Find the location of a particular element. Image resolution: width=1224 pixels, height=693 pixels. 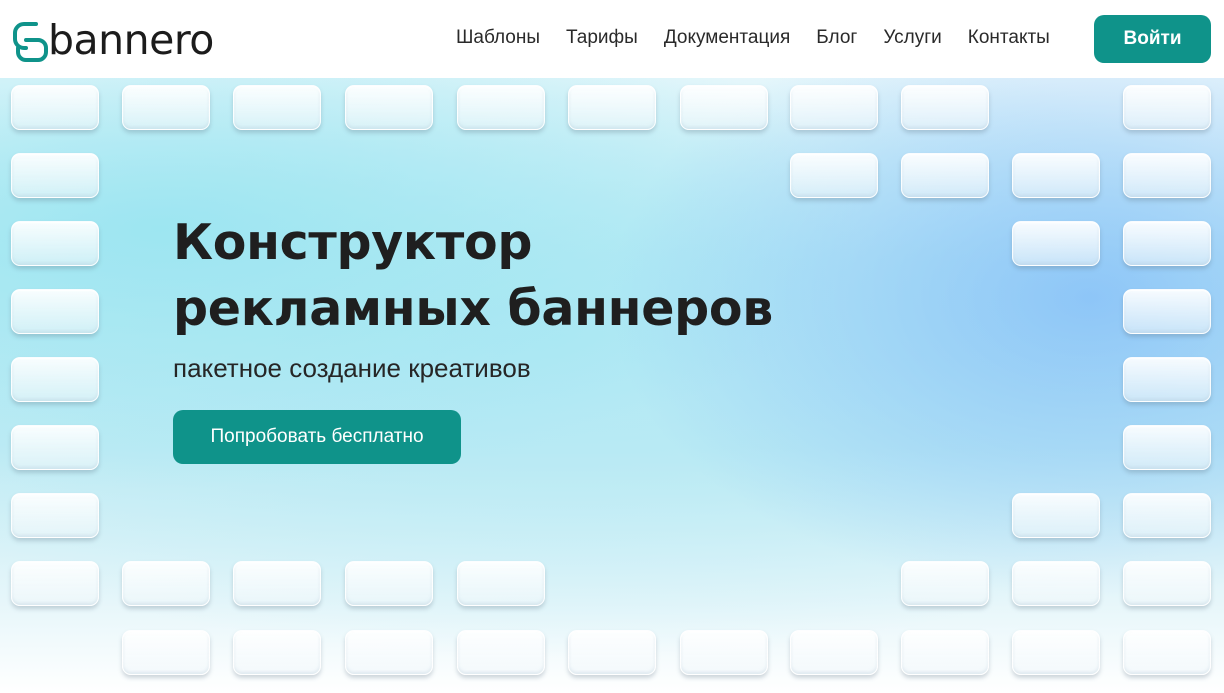

page-title: Конструктор рекламных баннеров is located at coordinates (513, 276).